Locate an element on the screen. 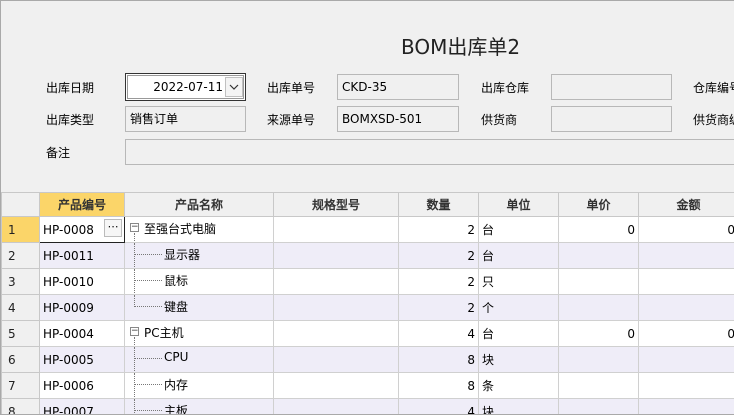  cell-code: HP-0008 ⋯ is located at coordinates (82, 229).